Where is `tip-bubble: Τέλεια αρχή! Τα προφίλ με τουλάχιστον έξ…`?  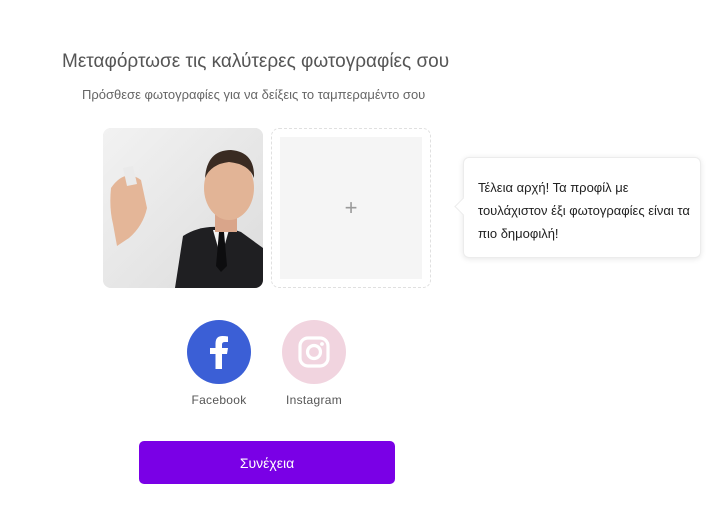
tip-bubble: Τέλεια αρχή! Τα προφίλ με τουλάχιστον έξ… is located at coordinates (577, 207).